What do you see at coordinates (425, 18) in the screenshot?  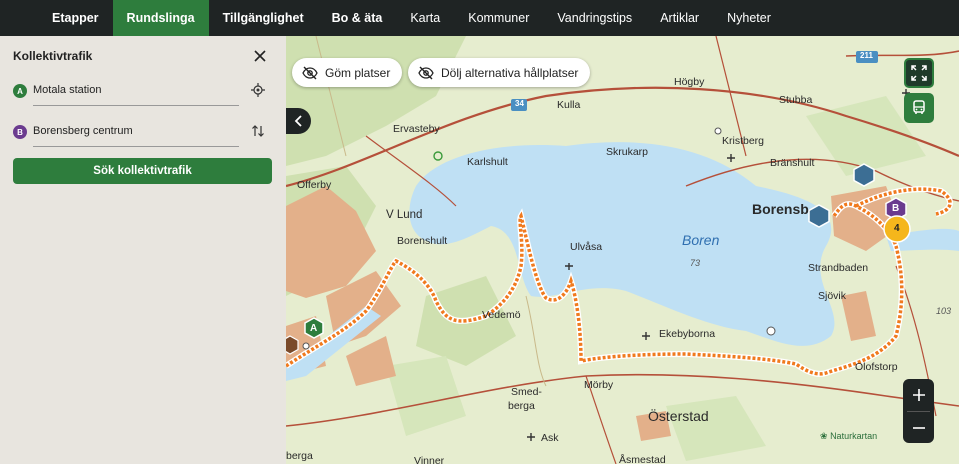 I see `nav-item-karta: Karta` at bounding box center [425, 18].